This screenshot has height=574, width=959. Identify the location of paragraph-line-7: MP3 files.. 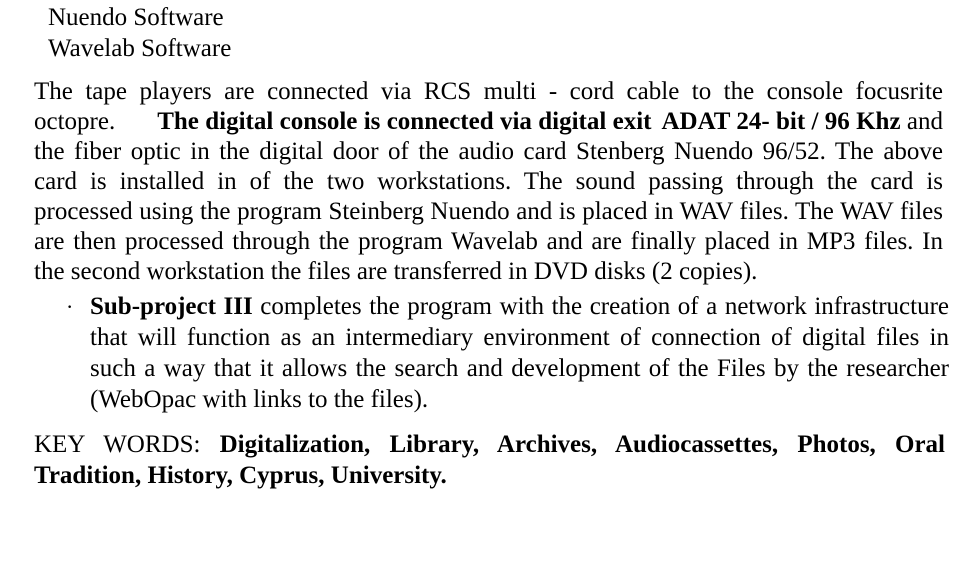
(860, 241).